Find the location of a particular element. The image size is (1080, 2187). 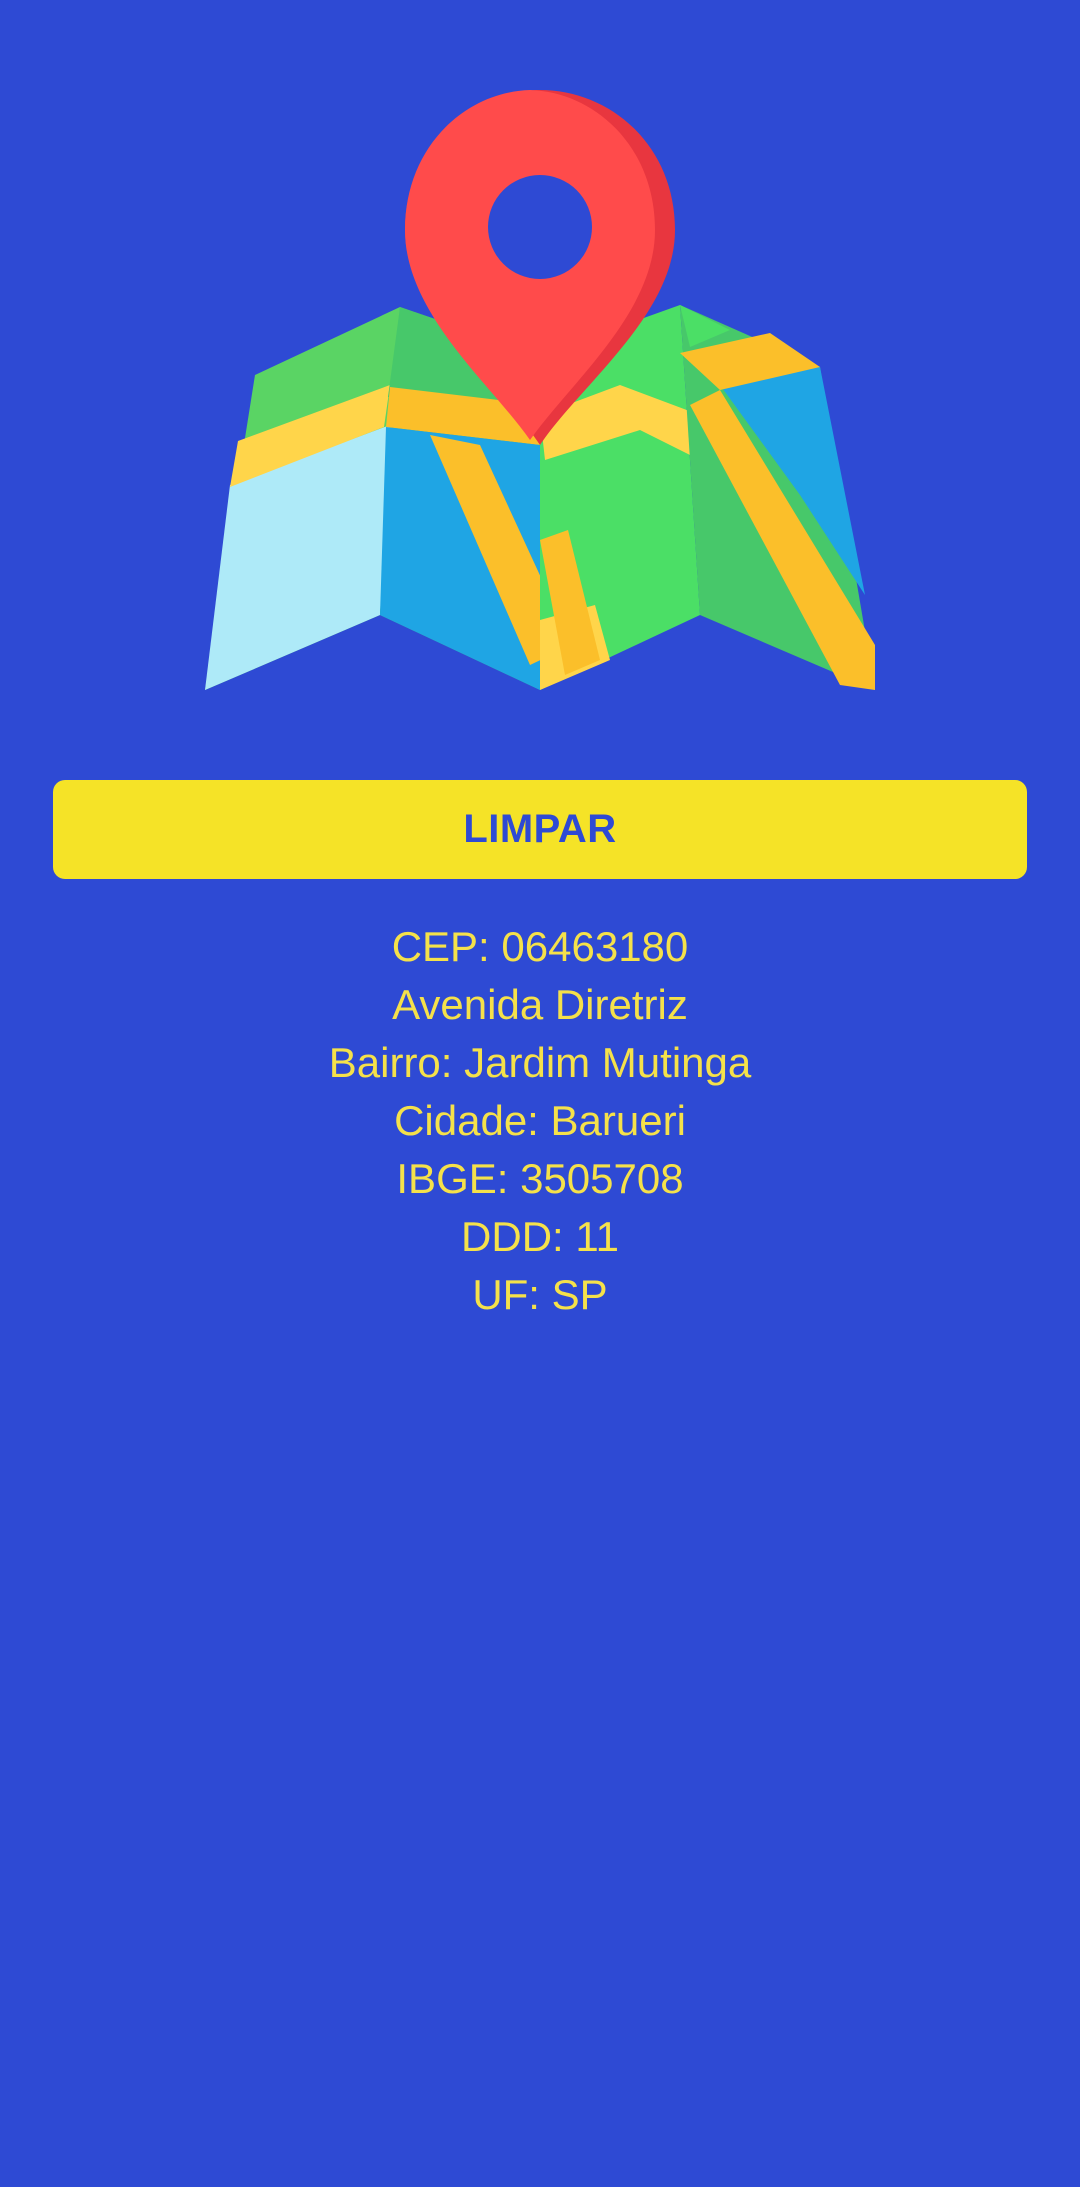

street-text: Avenida Diretriz is located at coordinates (540, 1004).